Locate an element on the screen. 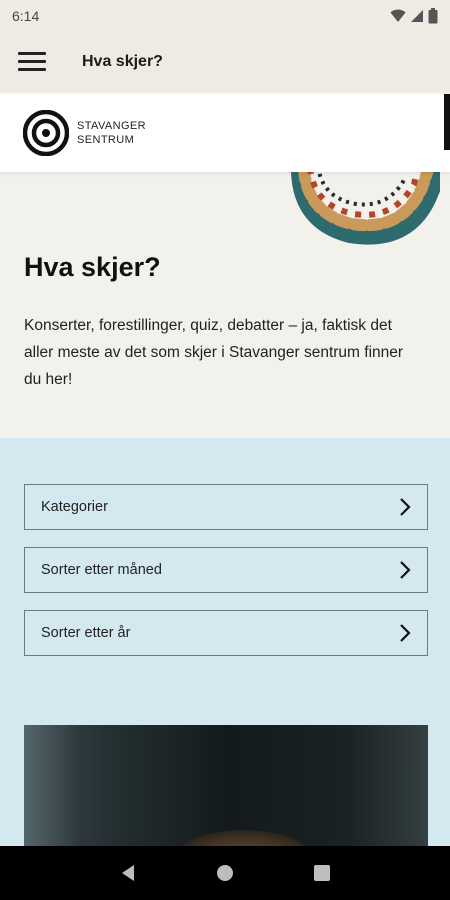 This screenshot has width=450, height=900. status-icons is located at coordinates (414, 16).